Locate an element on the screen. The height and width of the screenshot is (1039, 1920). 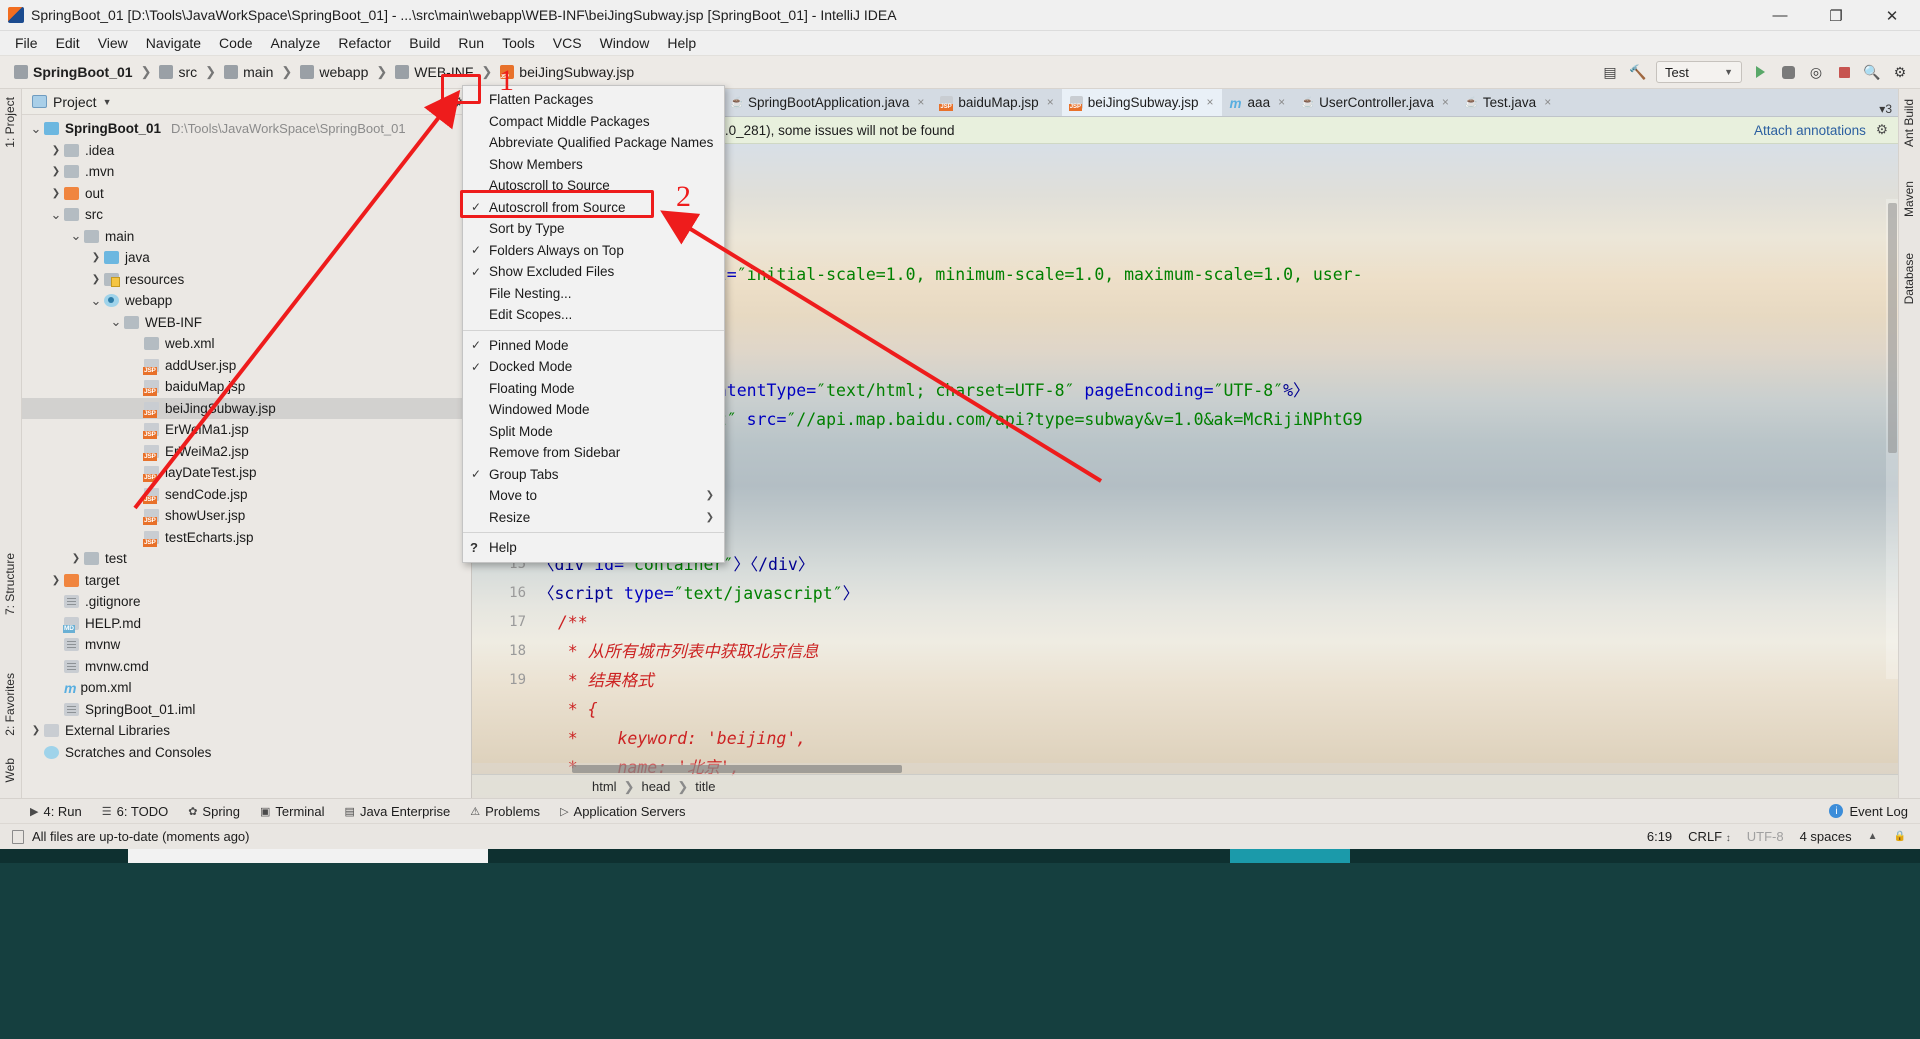
tree-node-laydatetest-jsp: layDateTest.jsp is located at coordinates (246, 473).